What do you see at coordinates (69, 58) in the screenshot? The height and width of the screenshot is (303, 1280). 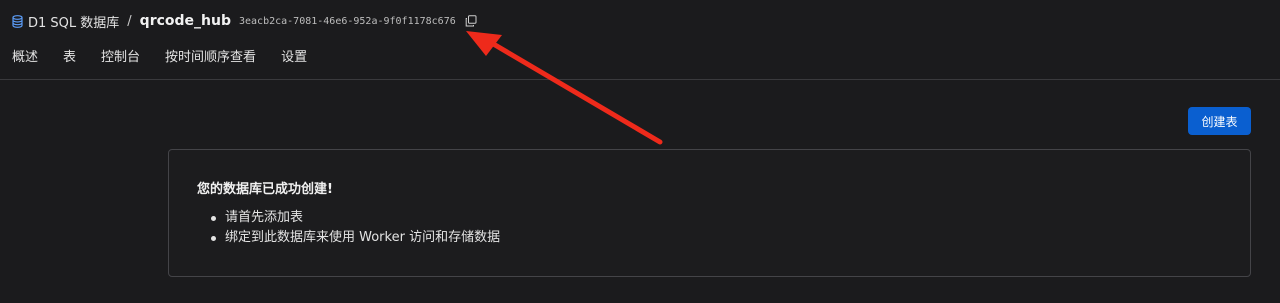 I see `tab-tables: 表` at bounding box center [69, 58].